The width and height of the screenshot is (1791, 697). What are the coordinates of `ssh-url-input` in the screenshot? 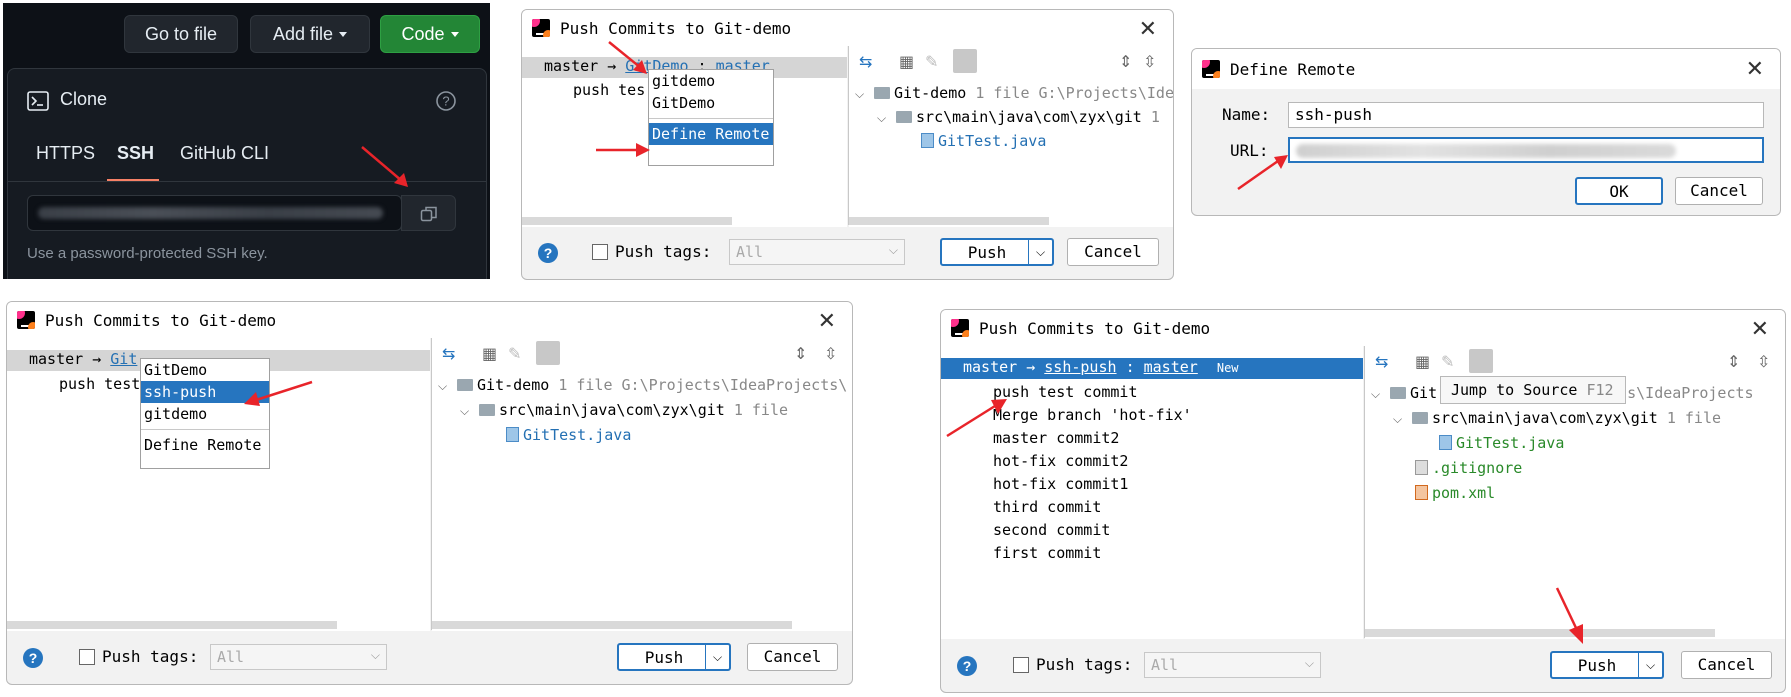 It's located at (214, 213).